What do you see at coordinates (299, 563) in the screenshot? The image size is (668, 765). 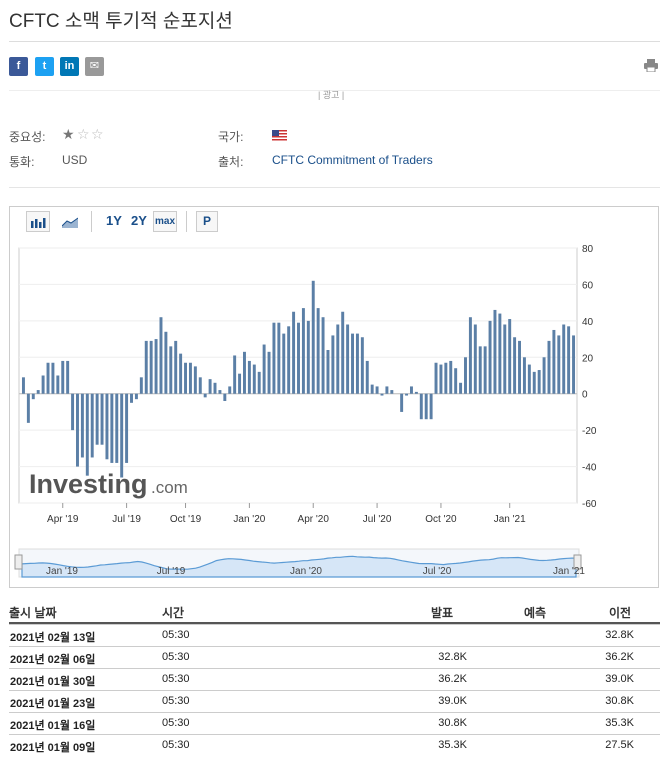 I see `navigator: Jan '19 Jul '19 Jan '20 Jul '20 Jan '21` at bounding box center [299, 563].